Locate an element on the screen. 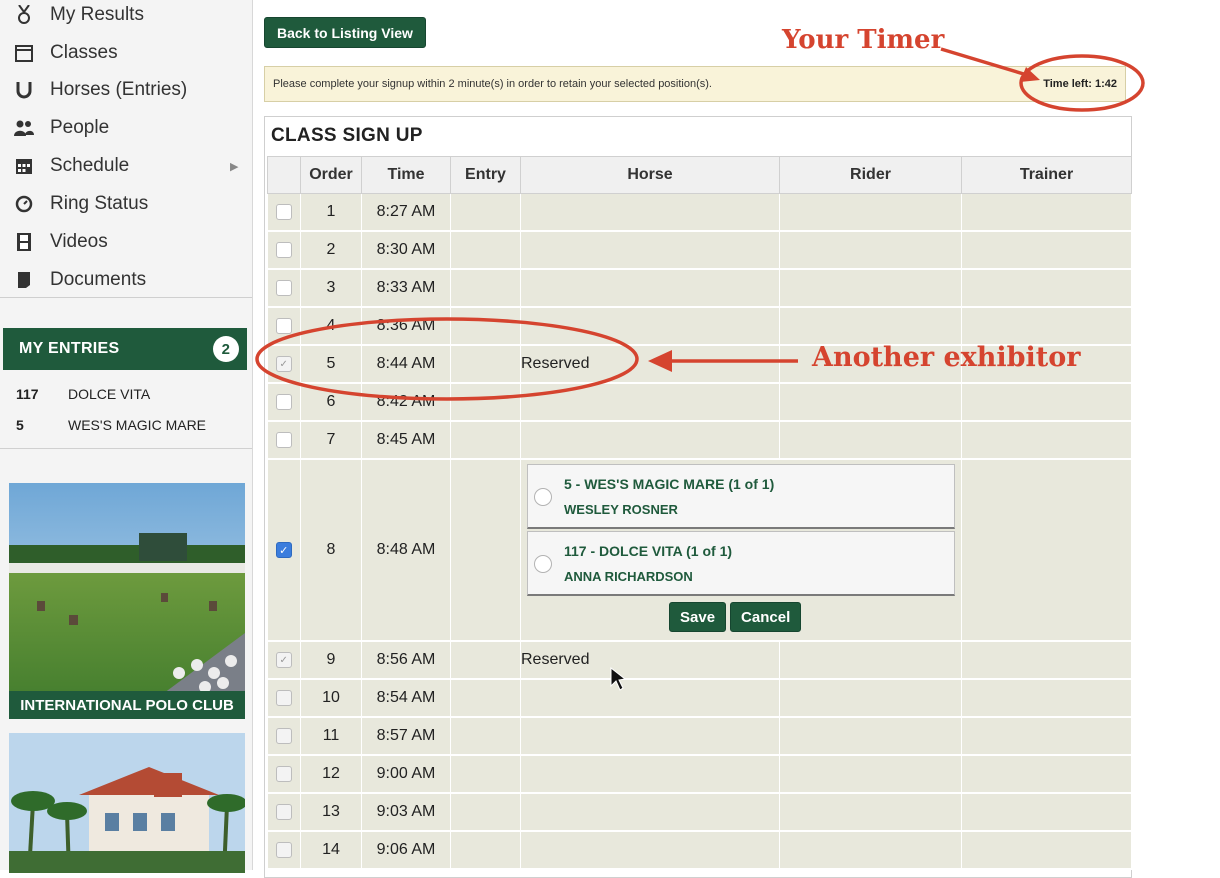  my-entries-title: MY ENTRIES is located at coordinates (69, 348).